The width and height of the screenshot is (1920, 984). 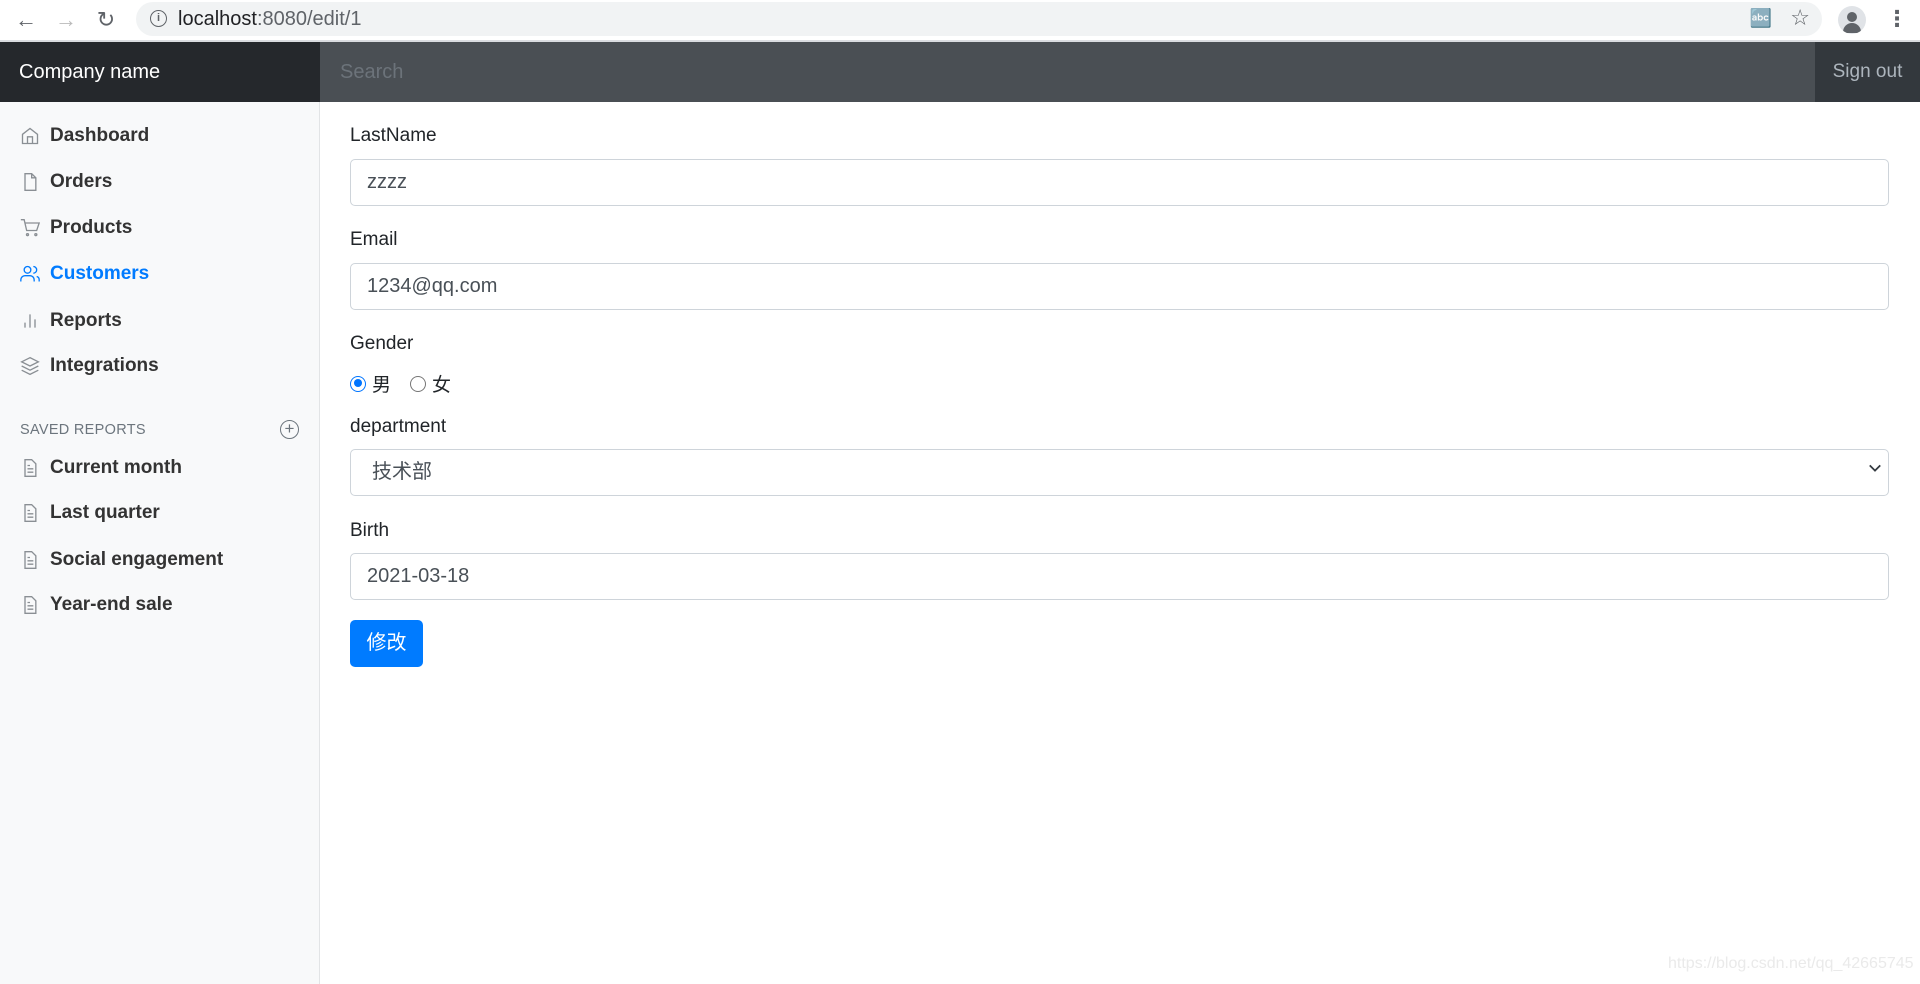 I want to click on saved-report-label: Current month, so click(x=116, y=467).